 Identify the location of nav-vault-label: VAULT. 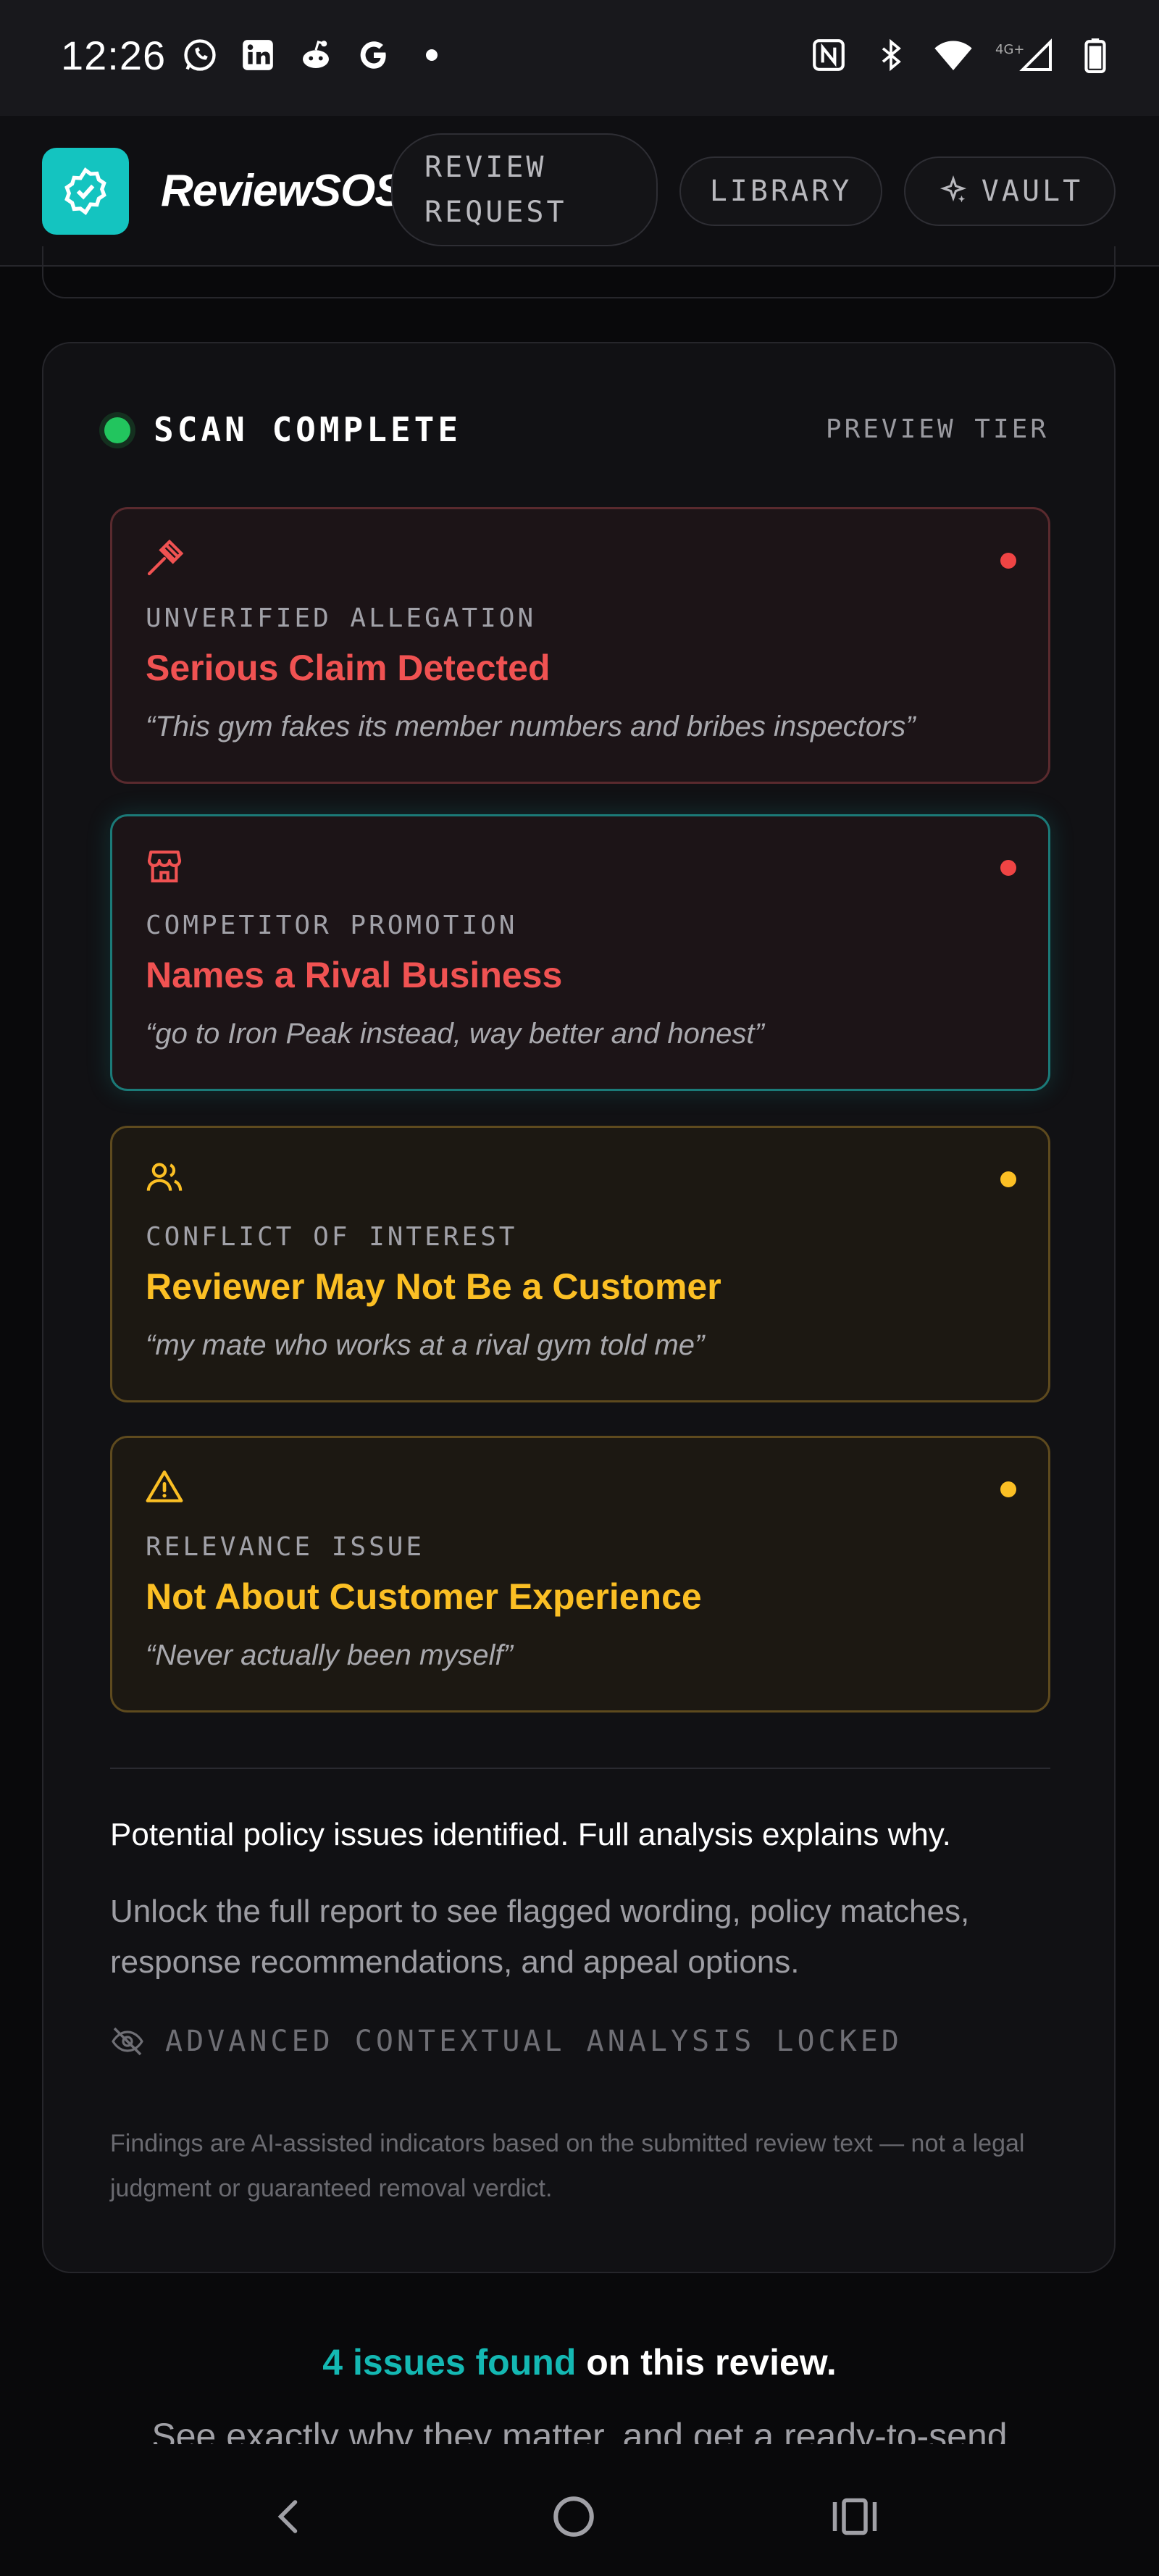
(1033, 191).